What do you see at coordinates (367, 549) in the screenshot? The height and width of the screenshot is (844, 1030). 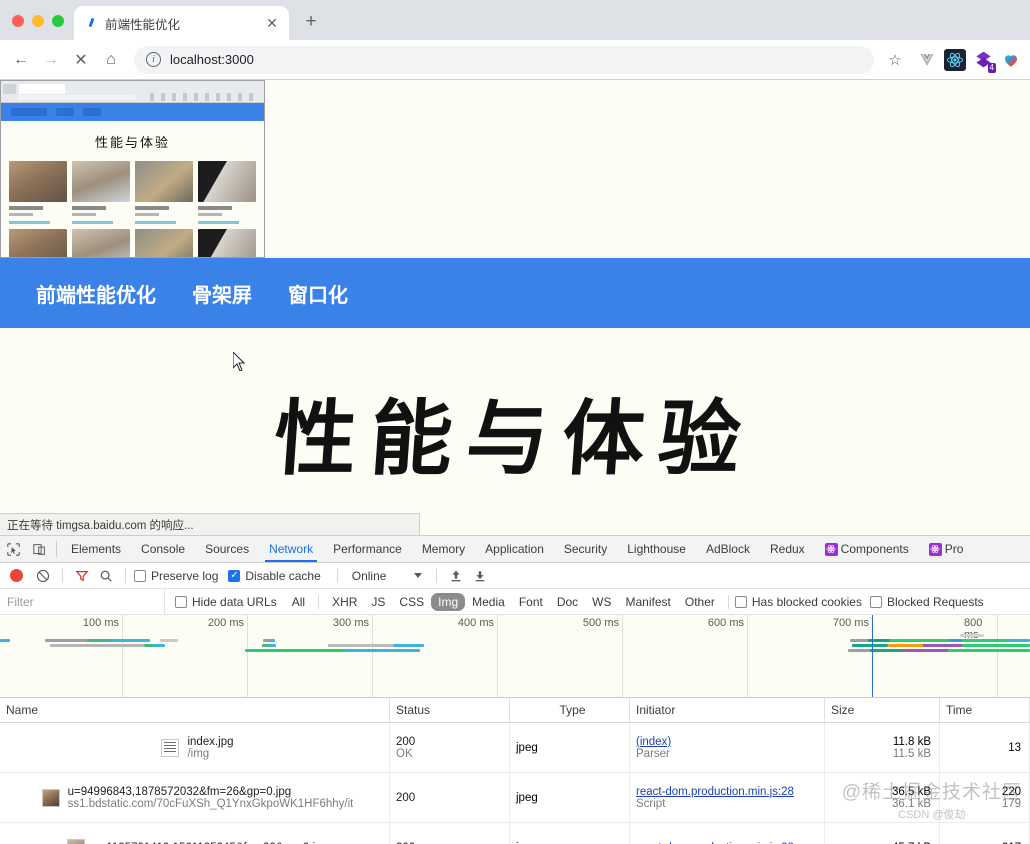 I see `devtools-tab-performance: Performance` at bounding box center [367, 549].